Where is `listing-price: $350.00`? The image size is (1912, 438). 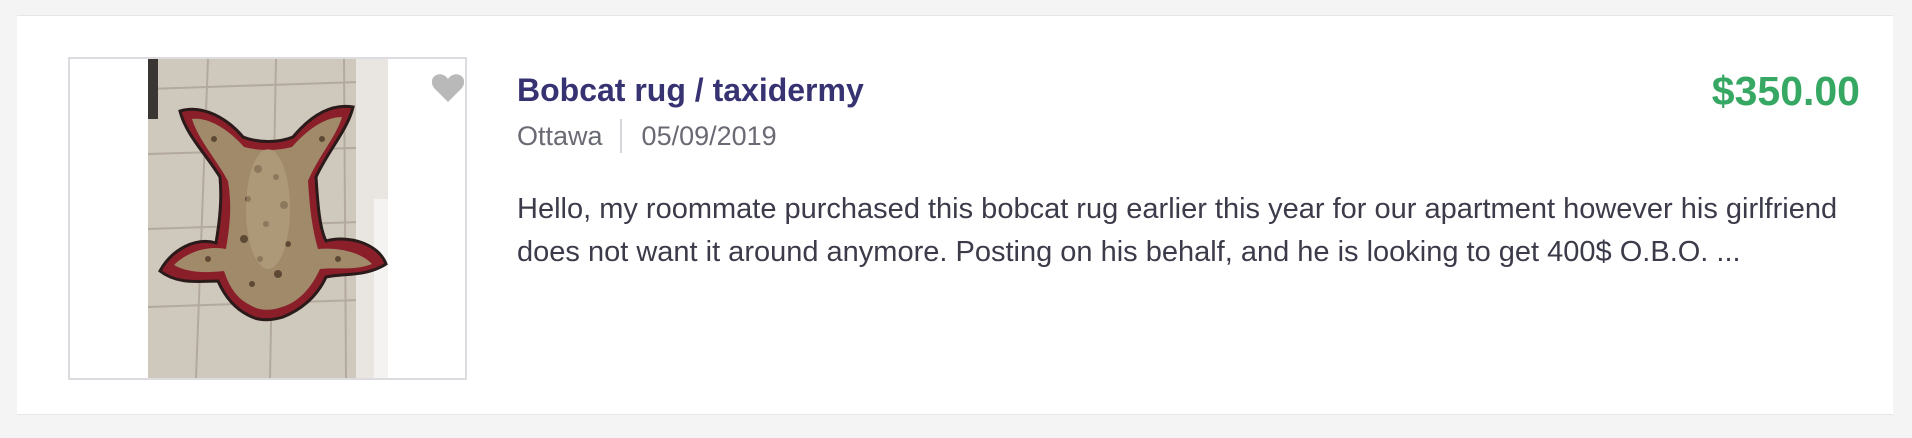 listing-price: $350.00 is located at coordinates (1785, 91).